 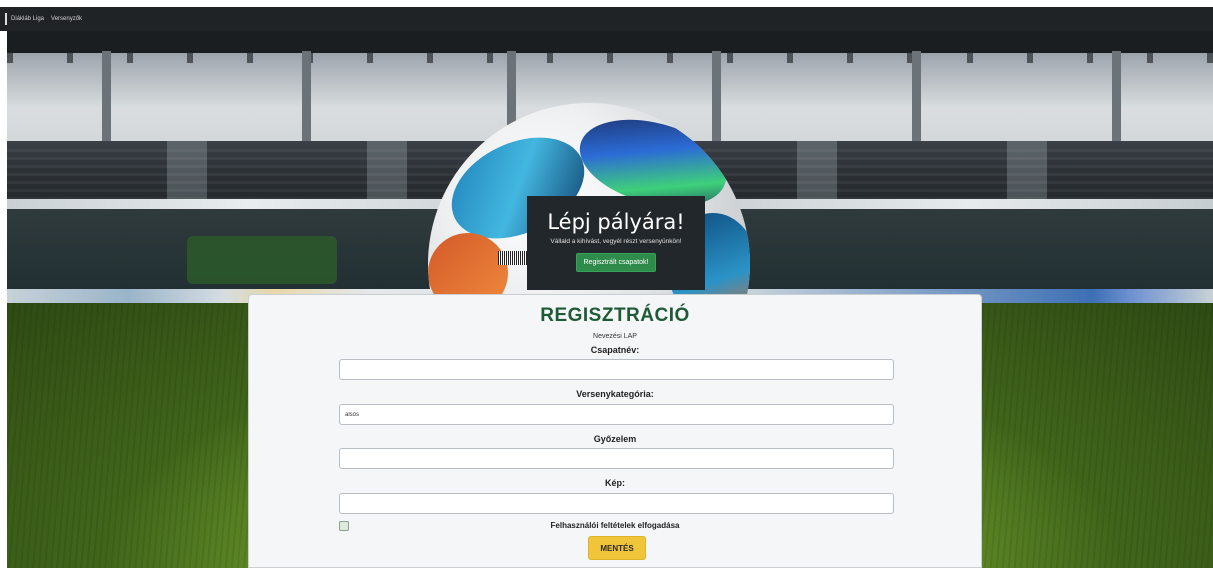 I want to click on category-label: Versenykategória:, so click(x=615, y=394).